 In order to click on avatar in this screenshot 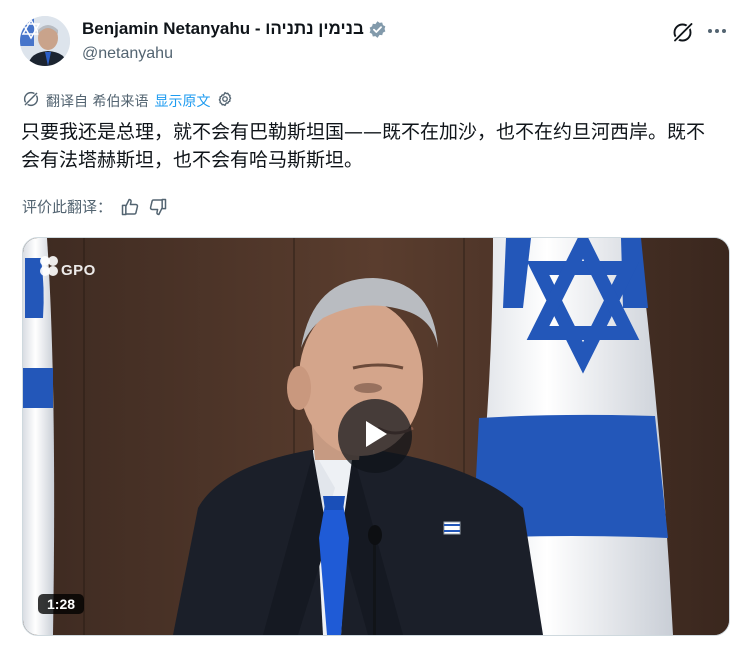, I will do `click(45, 41)`.